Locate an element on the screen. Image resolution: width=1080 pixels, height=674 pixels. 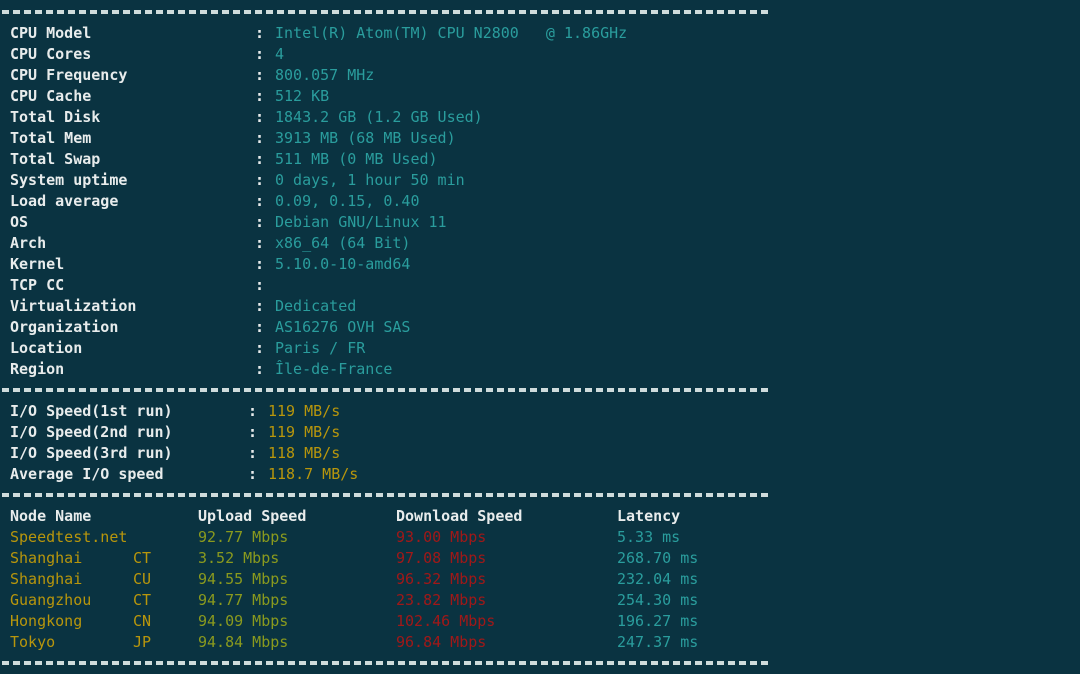
info-row: Organization: AS16276 OVH SAS is located at coordinates (540, 327).